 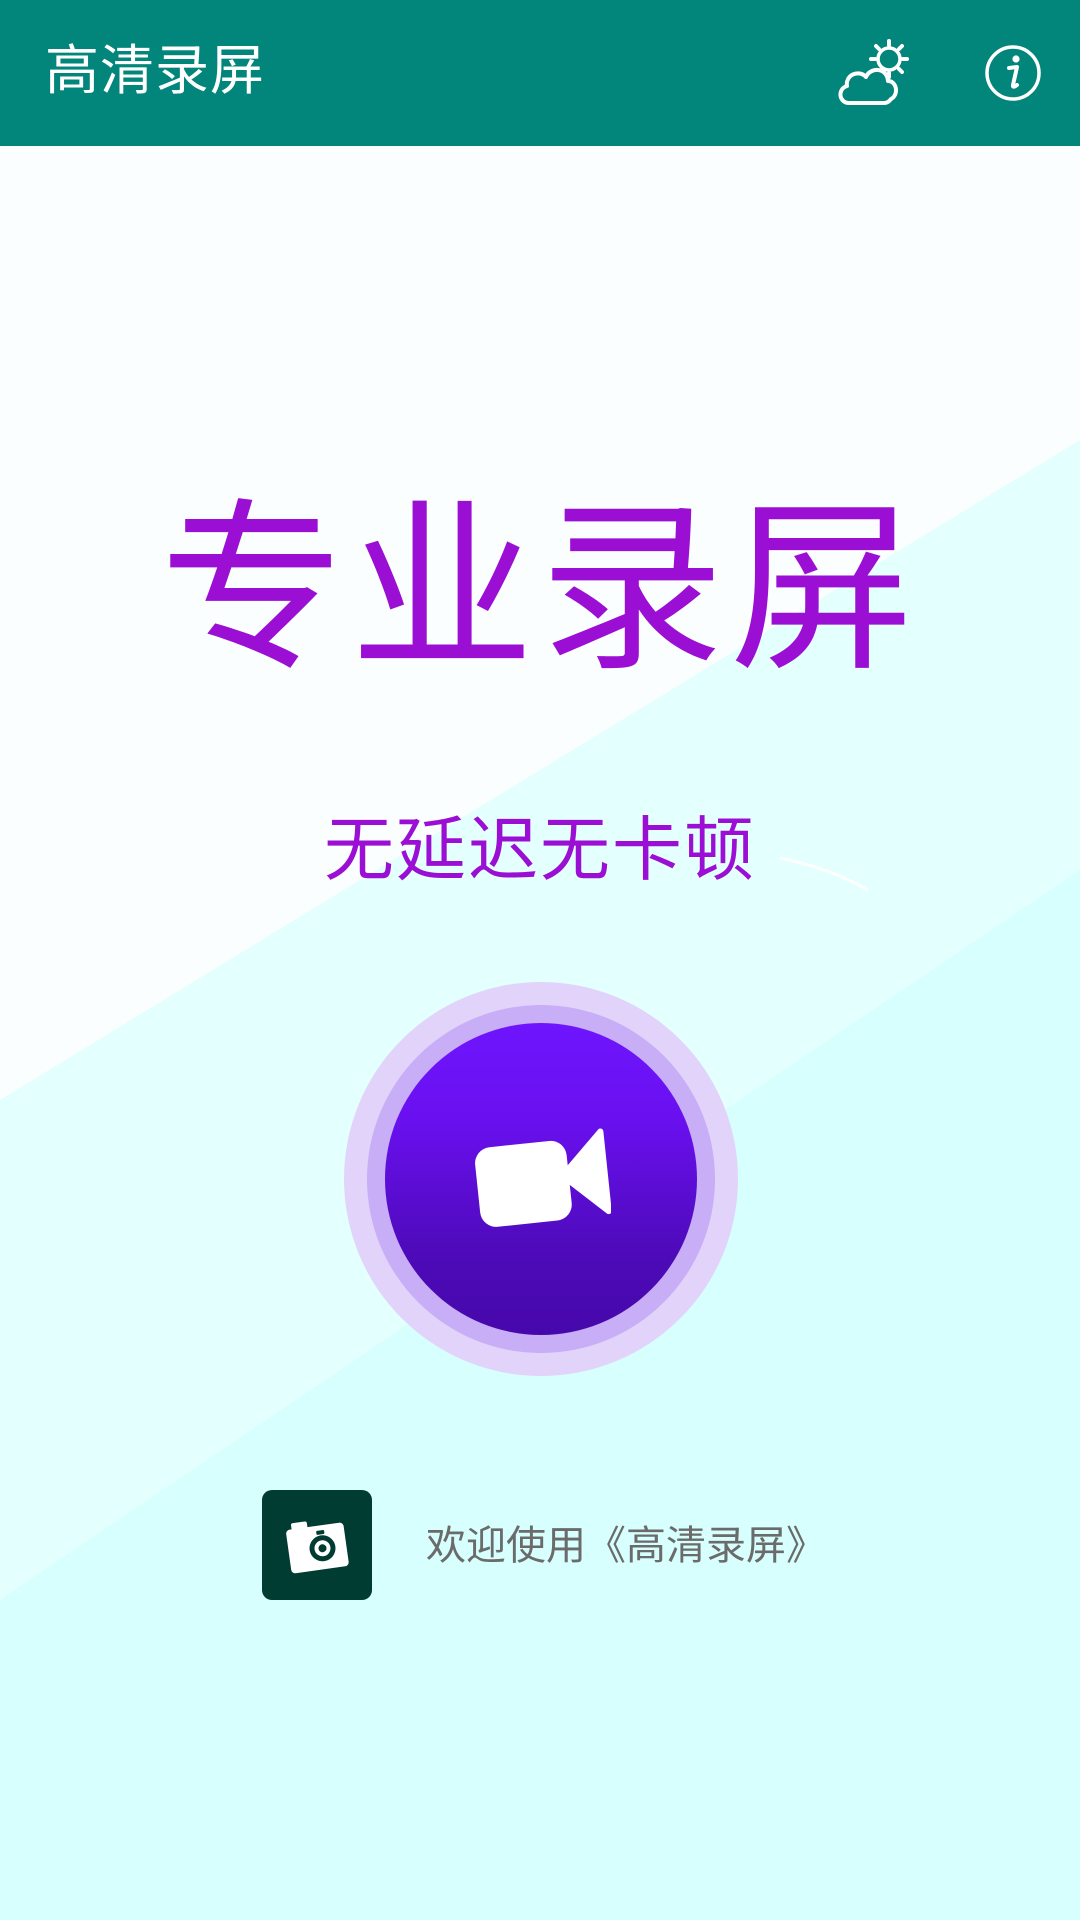 I want to click on camera-icon, so click(x=317, y=1547).